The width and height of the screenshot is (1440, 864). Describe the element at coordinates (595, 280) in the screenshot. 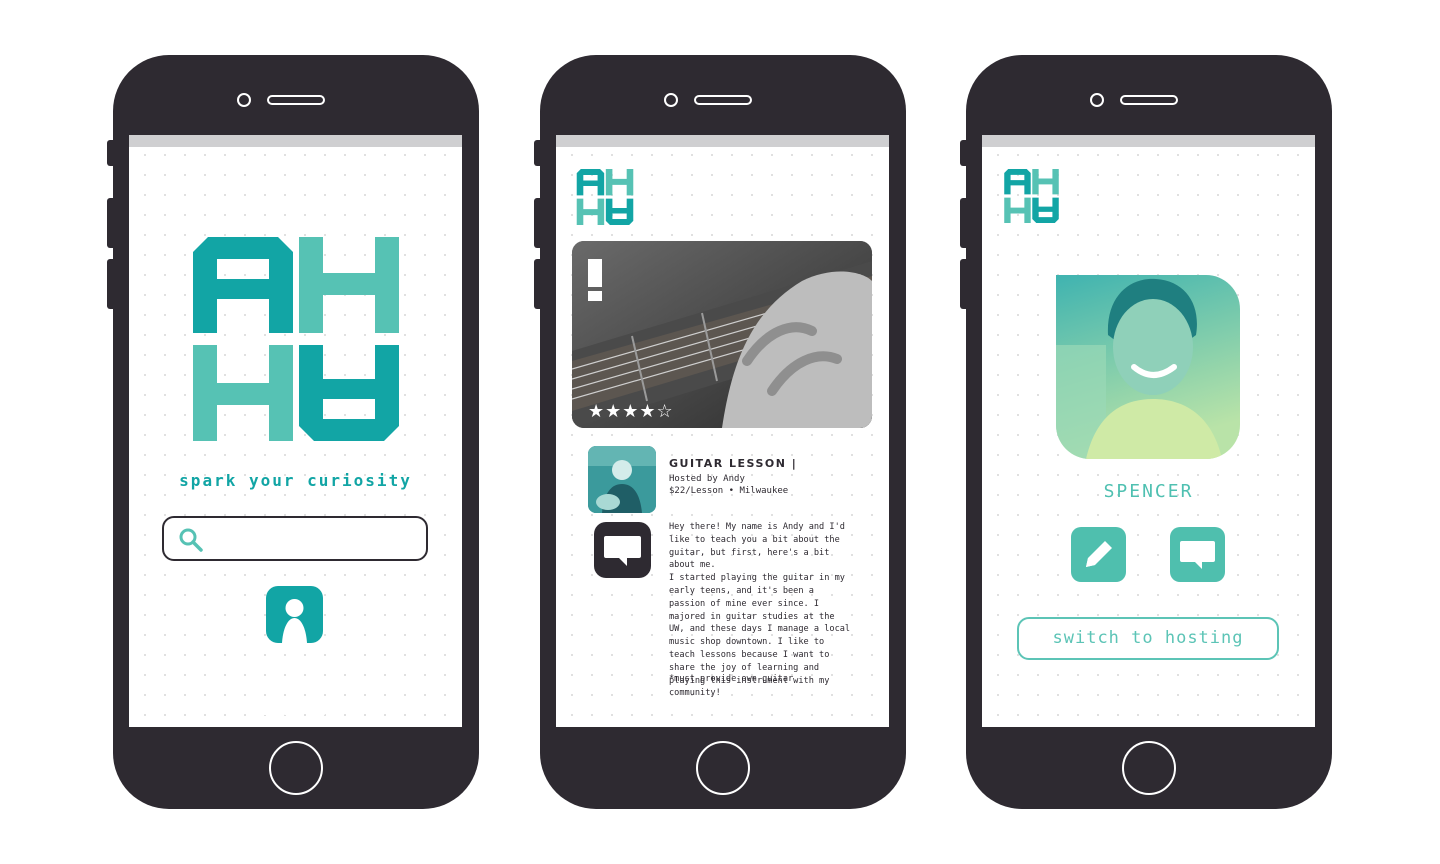

I see `exclamation-icon` at that location.